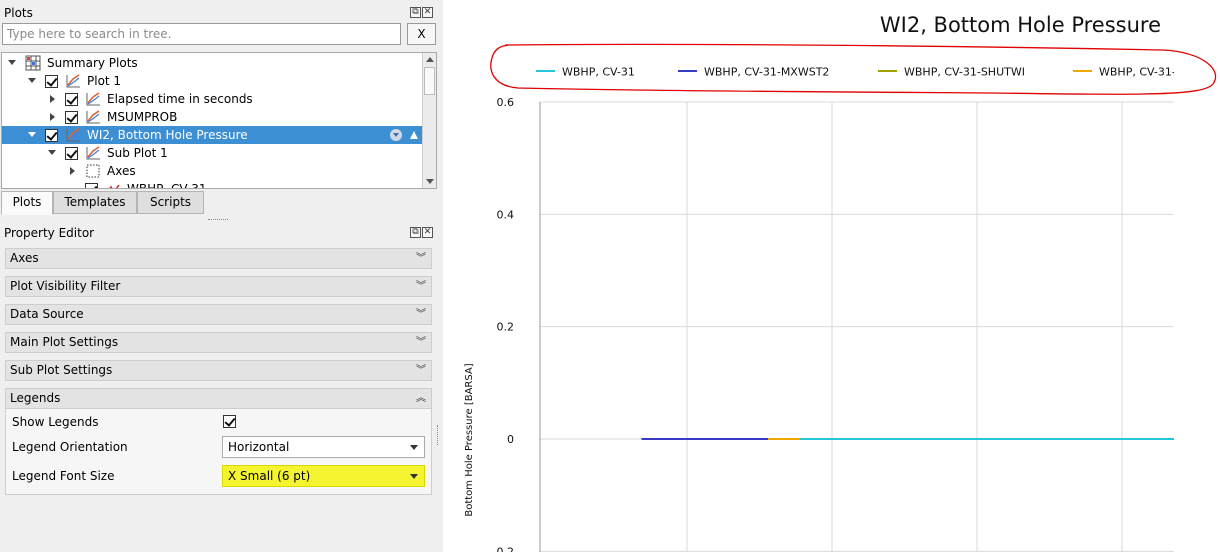 The image size is (1220, 552). I want to click on panel-splitter-handle, so click(438, 435).